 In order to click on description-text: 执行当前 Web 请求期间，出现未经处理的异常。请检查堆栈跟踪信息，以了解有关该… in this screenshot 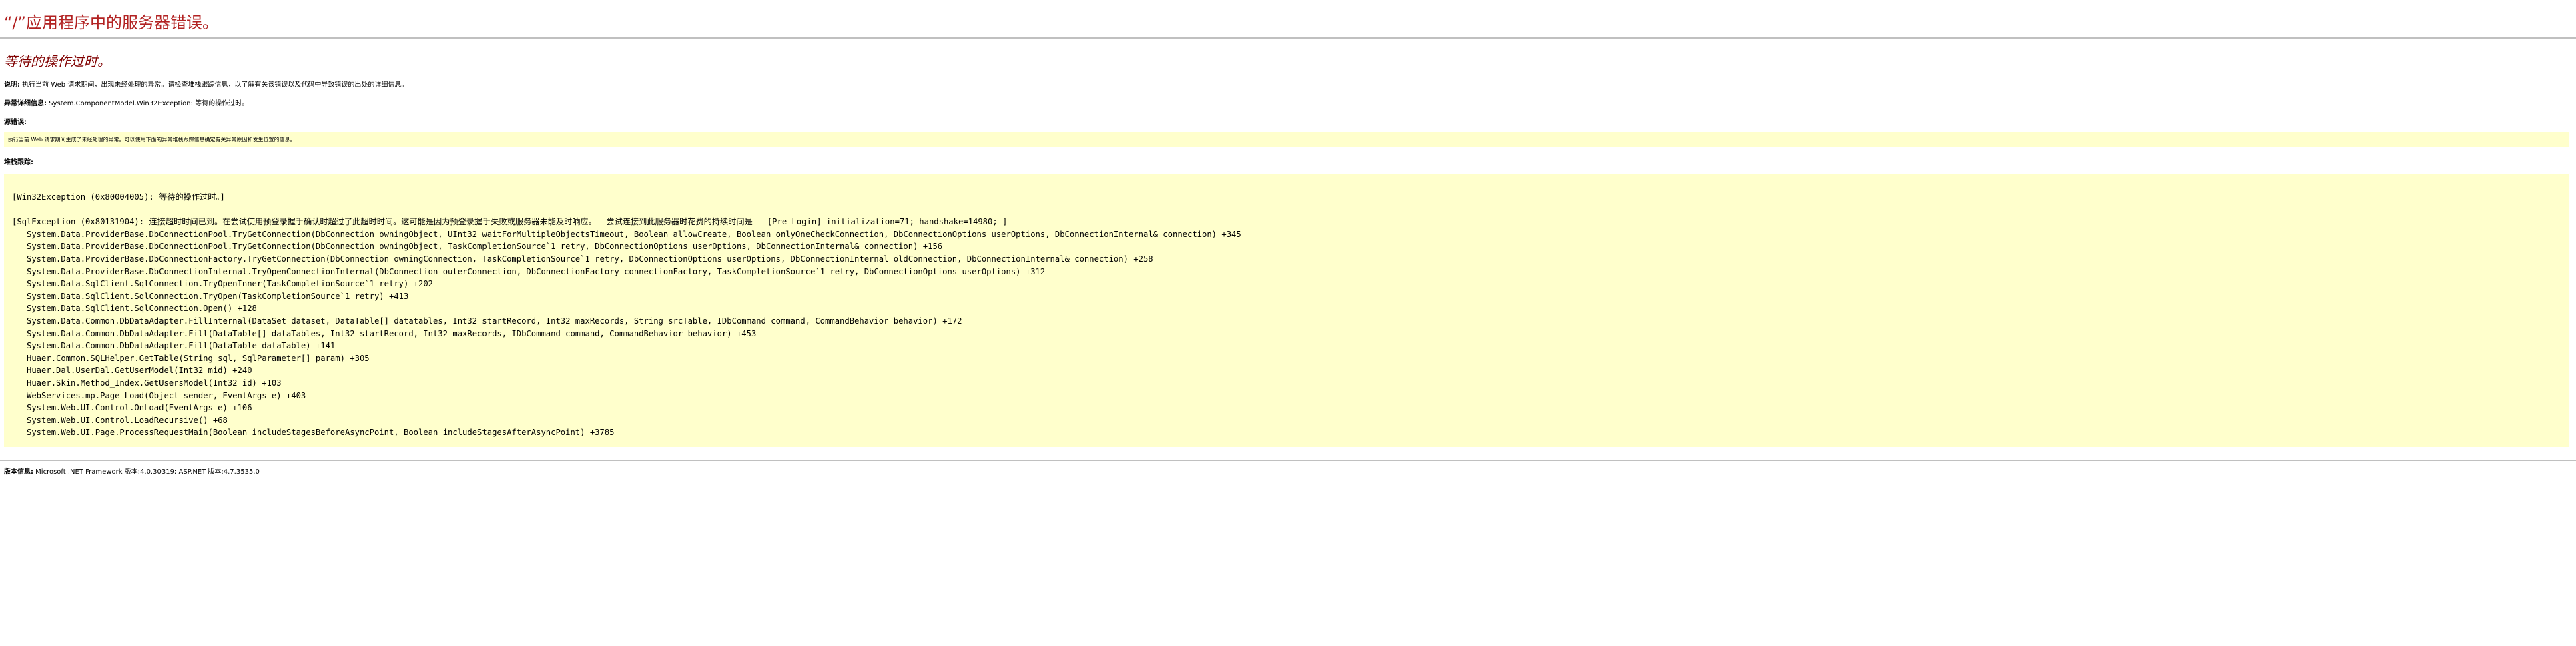, I will do `click(214, 85)`.